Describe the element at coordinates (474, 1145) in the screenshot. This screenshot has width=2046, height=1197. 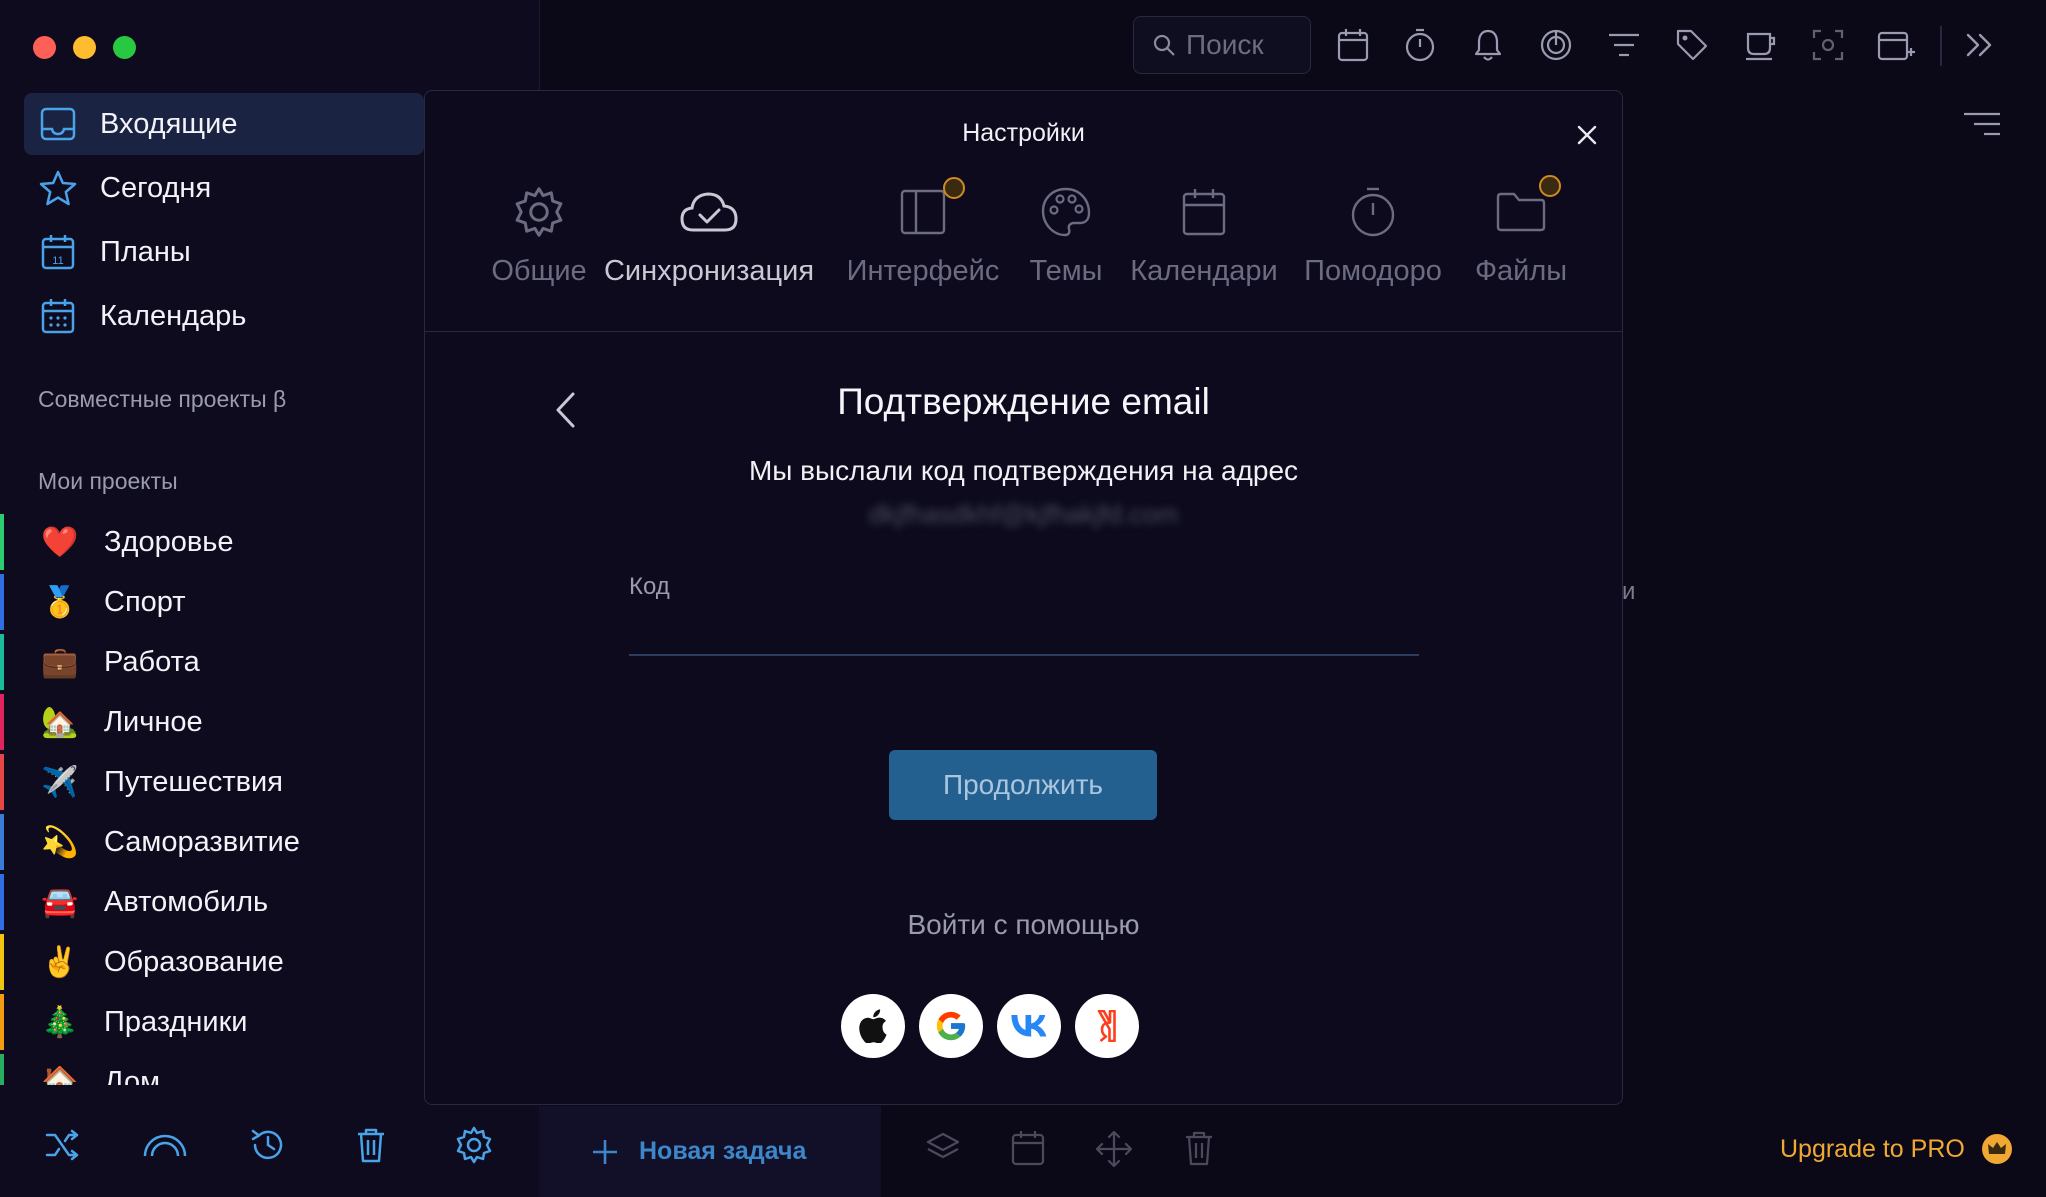
I see `settings-icon` at that location.